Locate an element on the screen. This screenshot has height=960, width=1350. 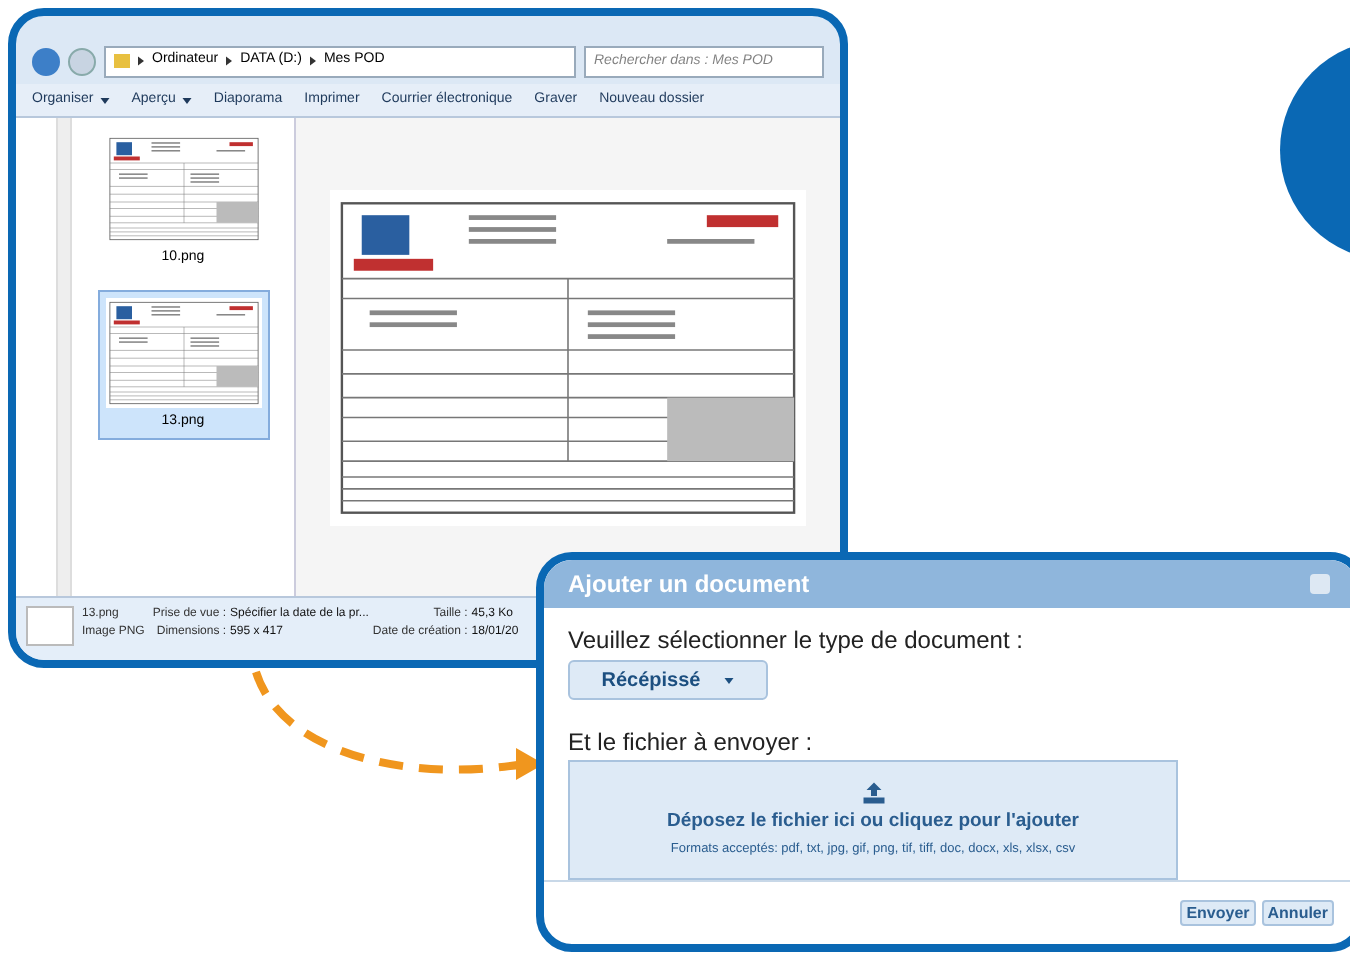
file-thumbnail is located at coordinates (50, 626).